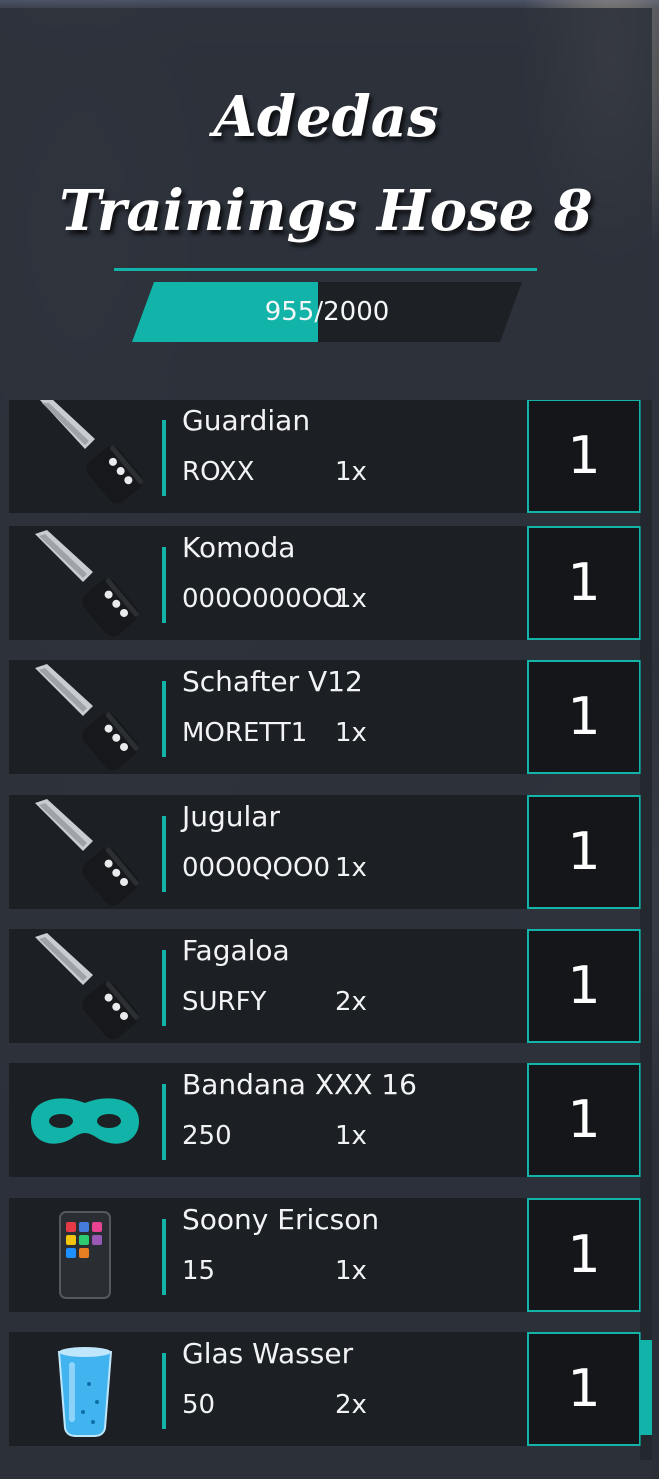  What do you see at coordinates (224, 1002) in the screenshot?
I see `item-detail: SURFY` at bounding box center [224, 1002].